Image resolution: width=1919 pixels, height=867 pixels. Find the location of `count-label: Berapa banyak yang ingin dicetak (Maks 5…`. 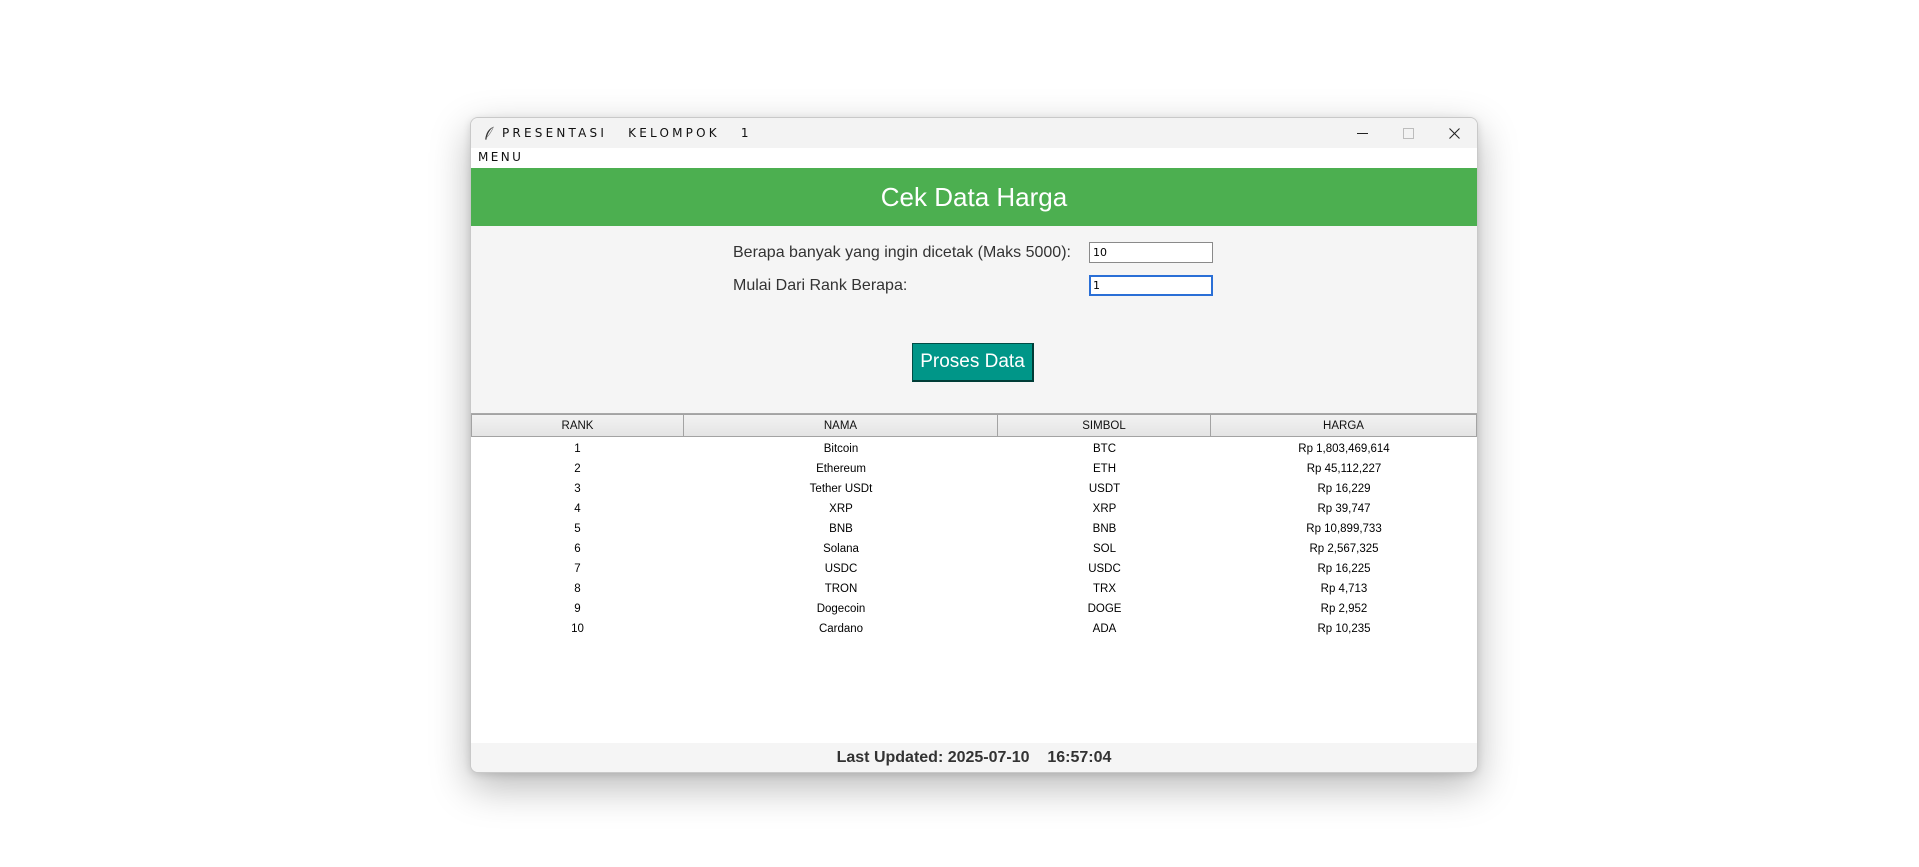

count-label: Berapa banyak yang ingin dicetak (Maks 5… is located at coordinates (902, 252).